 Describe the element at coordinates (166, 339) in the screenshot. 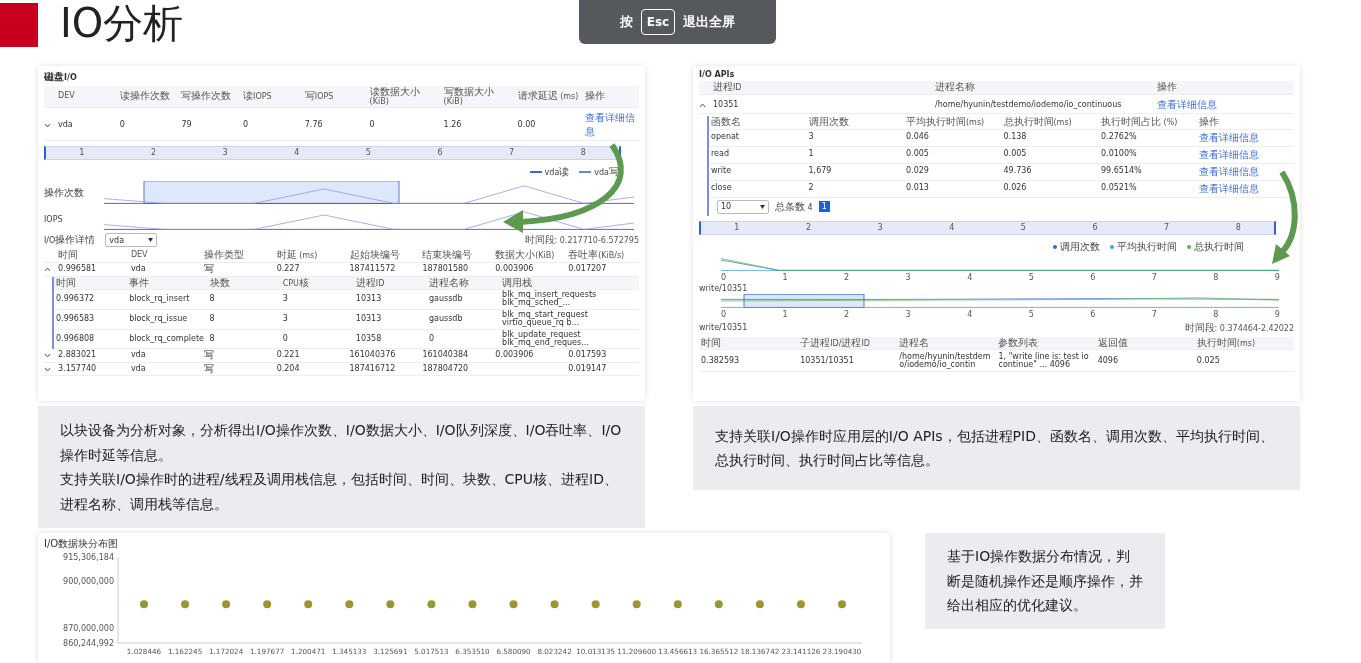

I see `table-cell-text: block_rq_complete` at that location.